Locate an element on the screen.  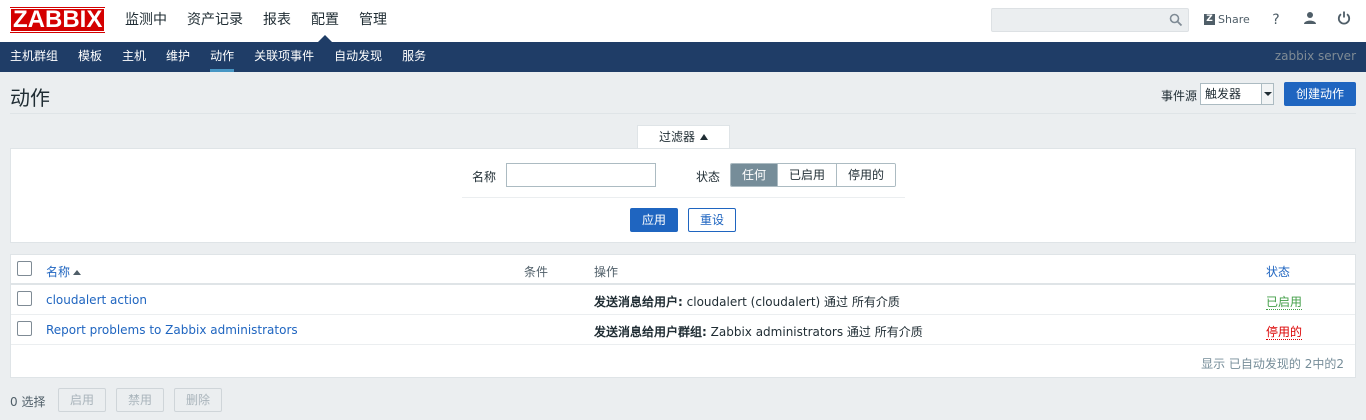
header-name: 名称 is located at coordinates (64, 271).